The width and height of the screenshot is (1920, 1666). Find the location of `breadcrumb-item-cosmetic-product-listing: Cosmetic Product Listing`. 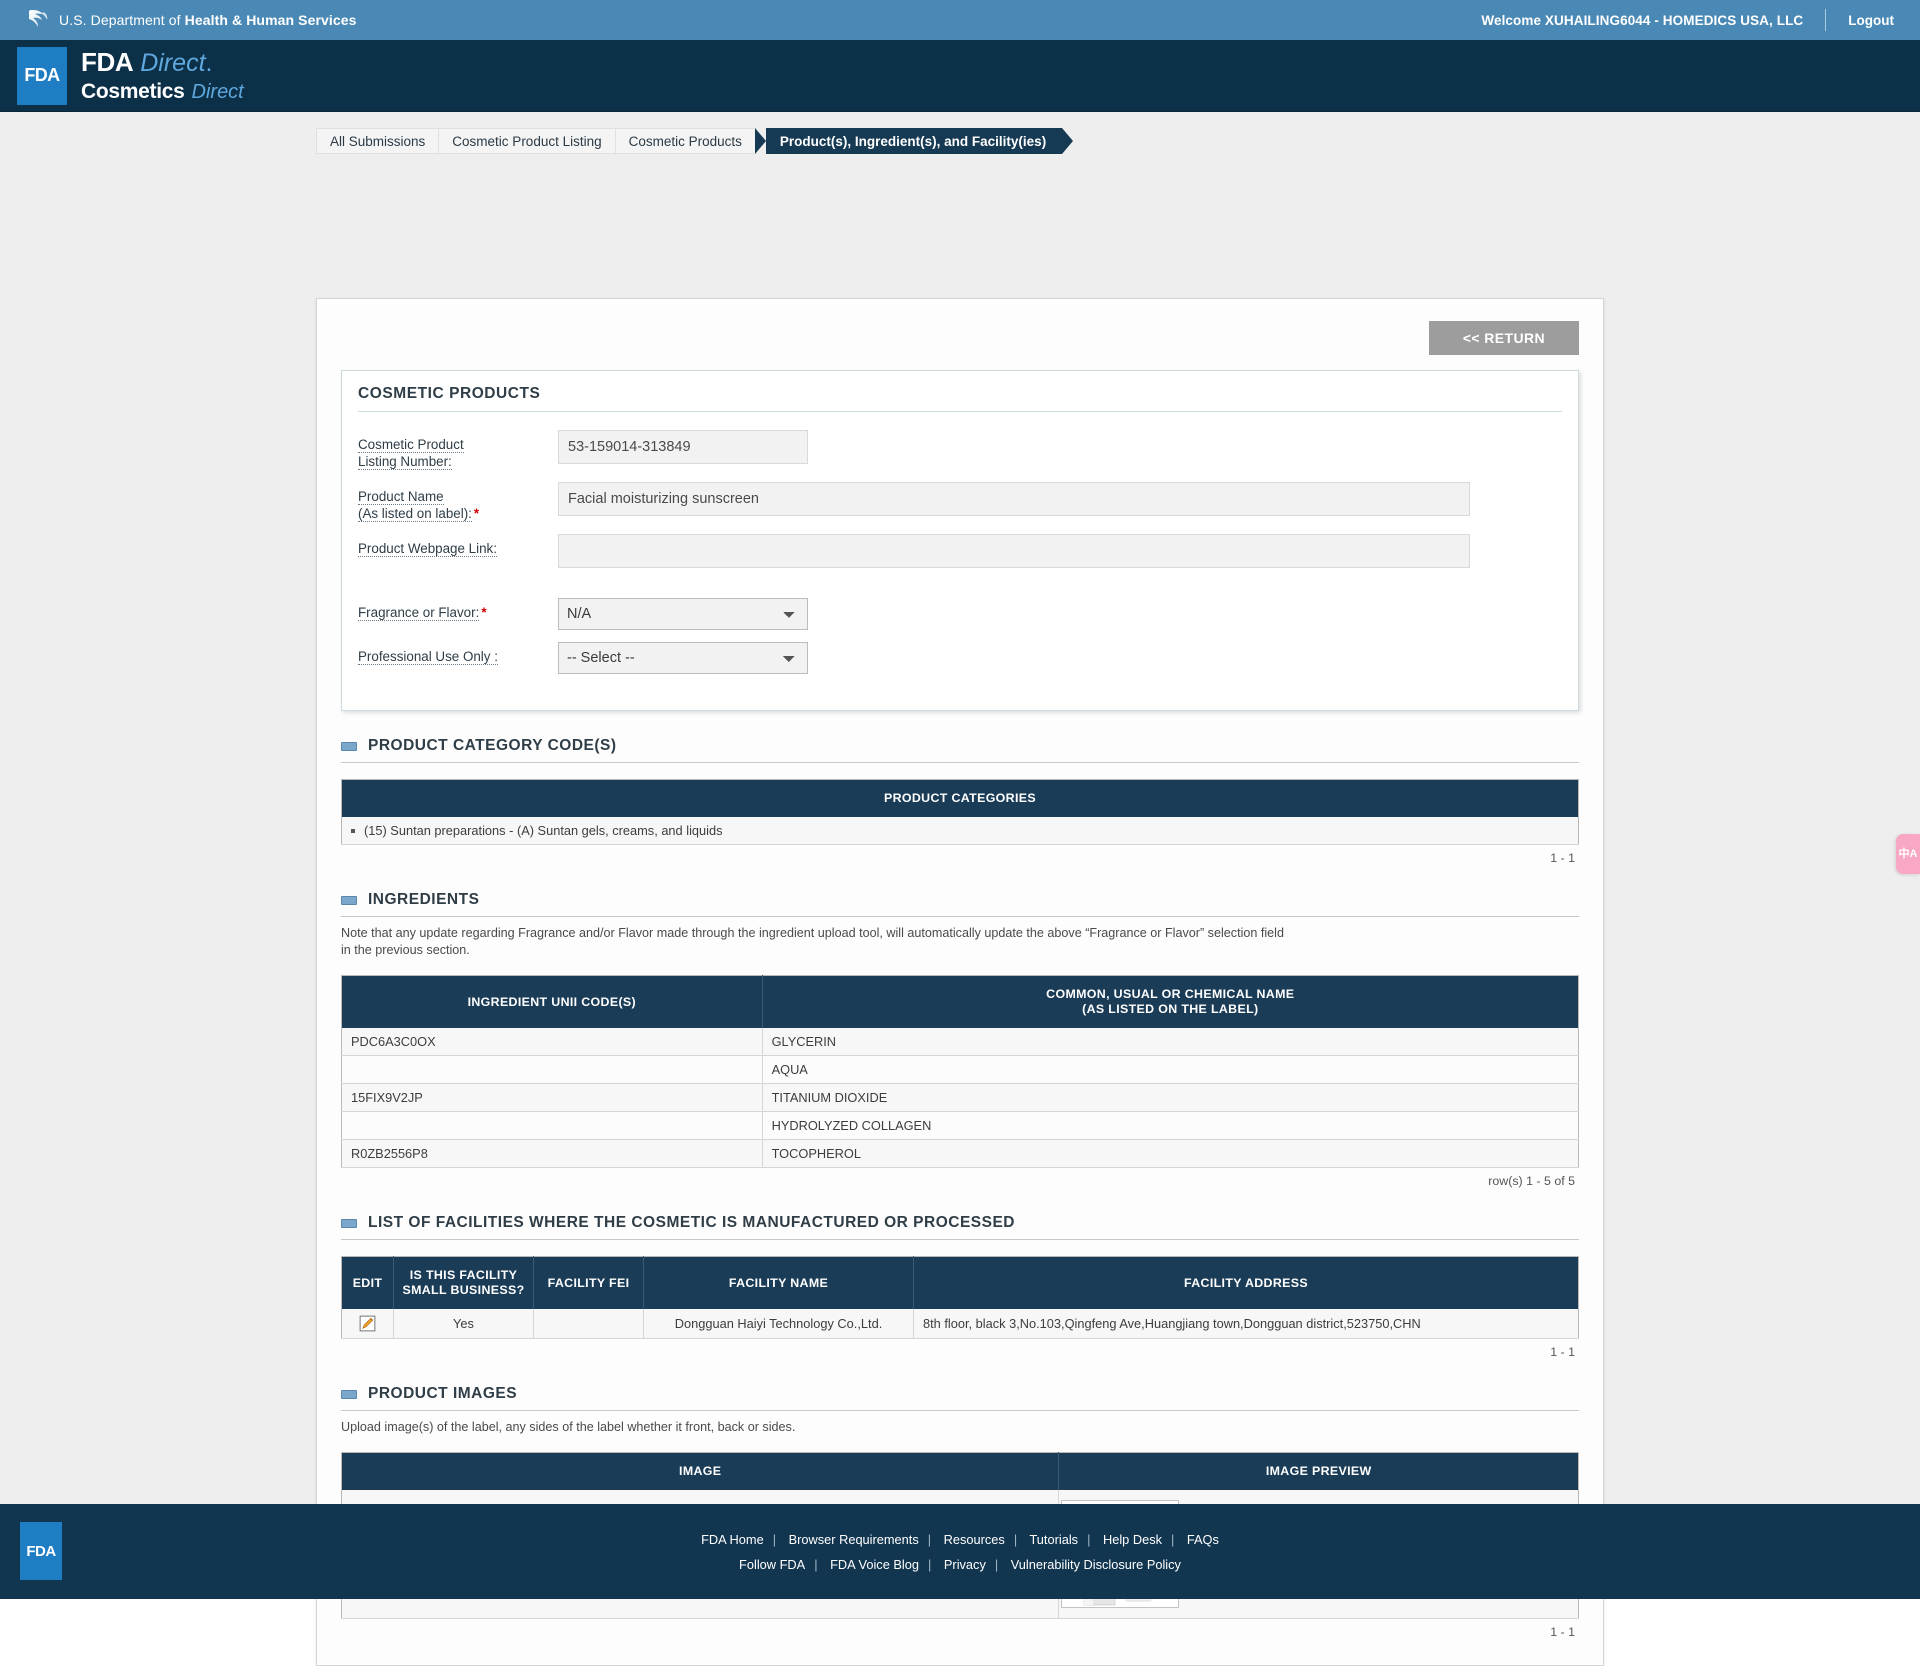

breadcrumb-item-cosmetic-product-listing: Cosmetic Product Listing is located at coordinates (526, 141).